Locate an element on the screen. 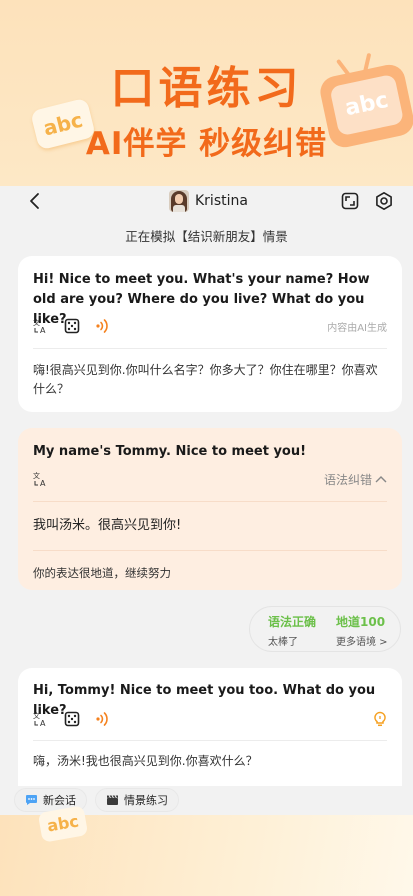  new-chat-label: 新会话 is located at coordinates (59, 800).